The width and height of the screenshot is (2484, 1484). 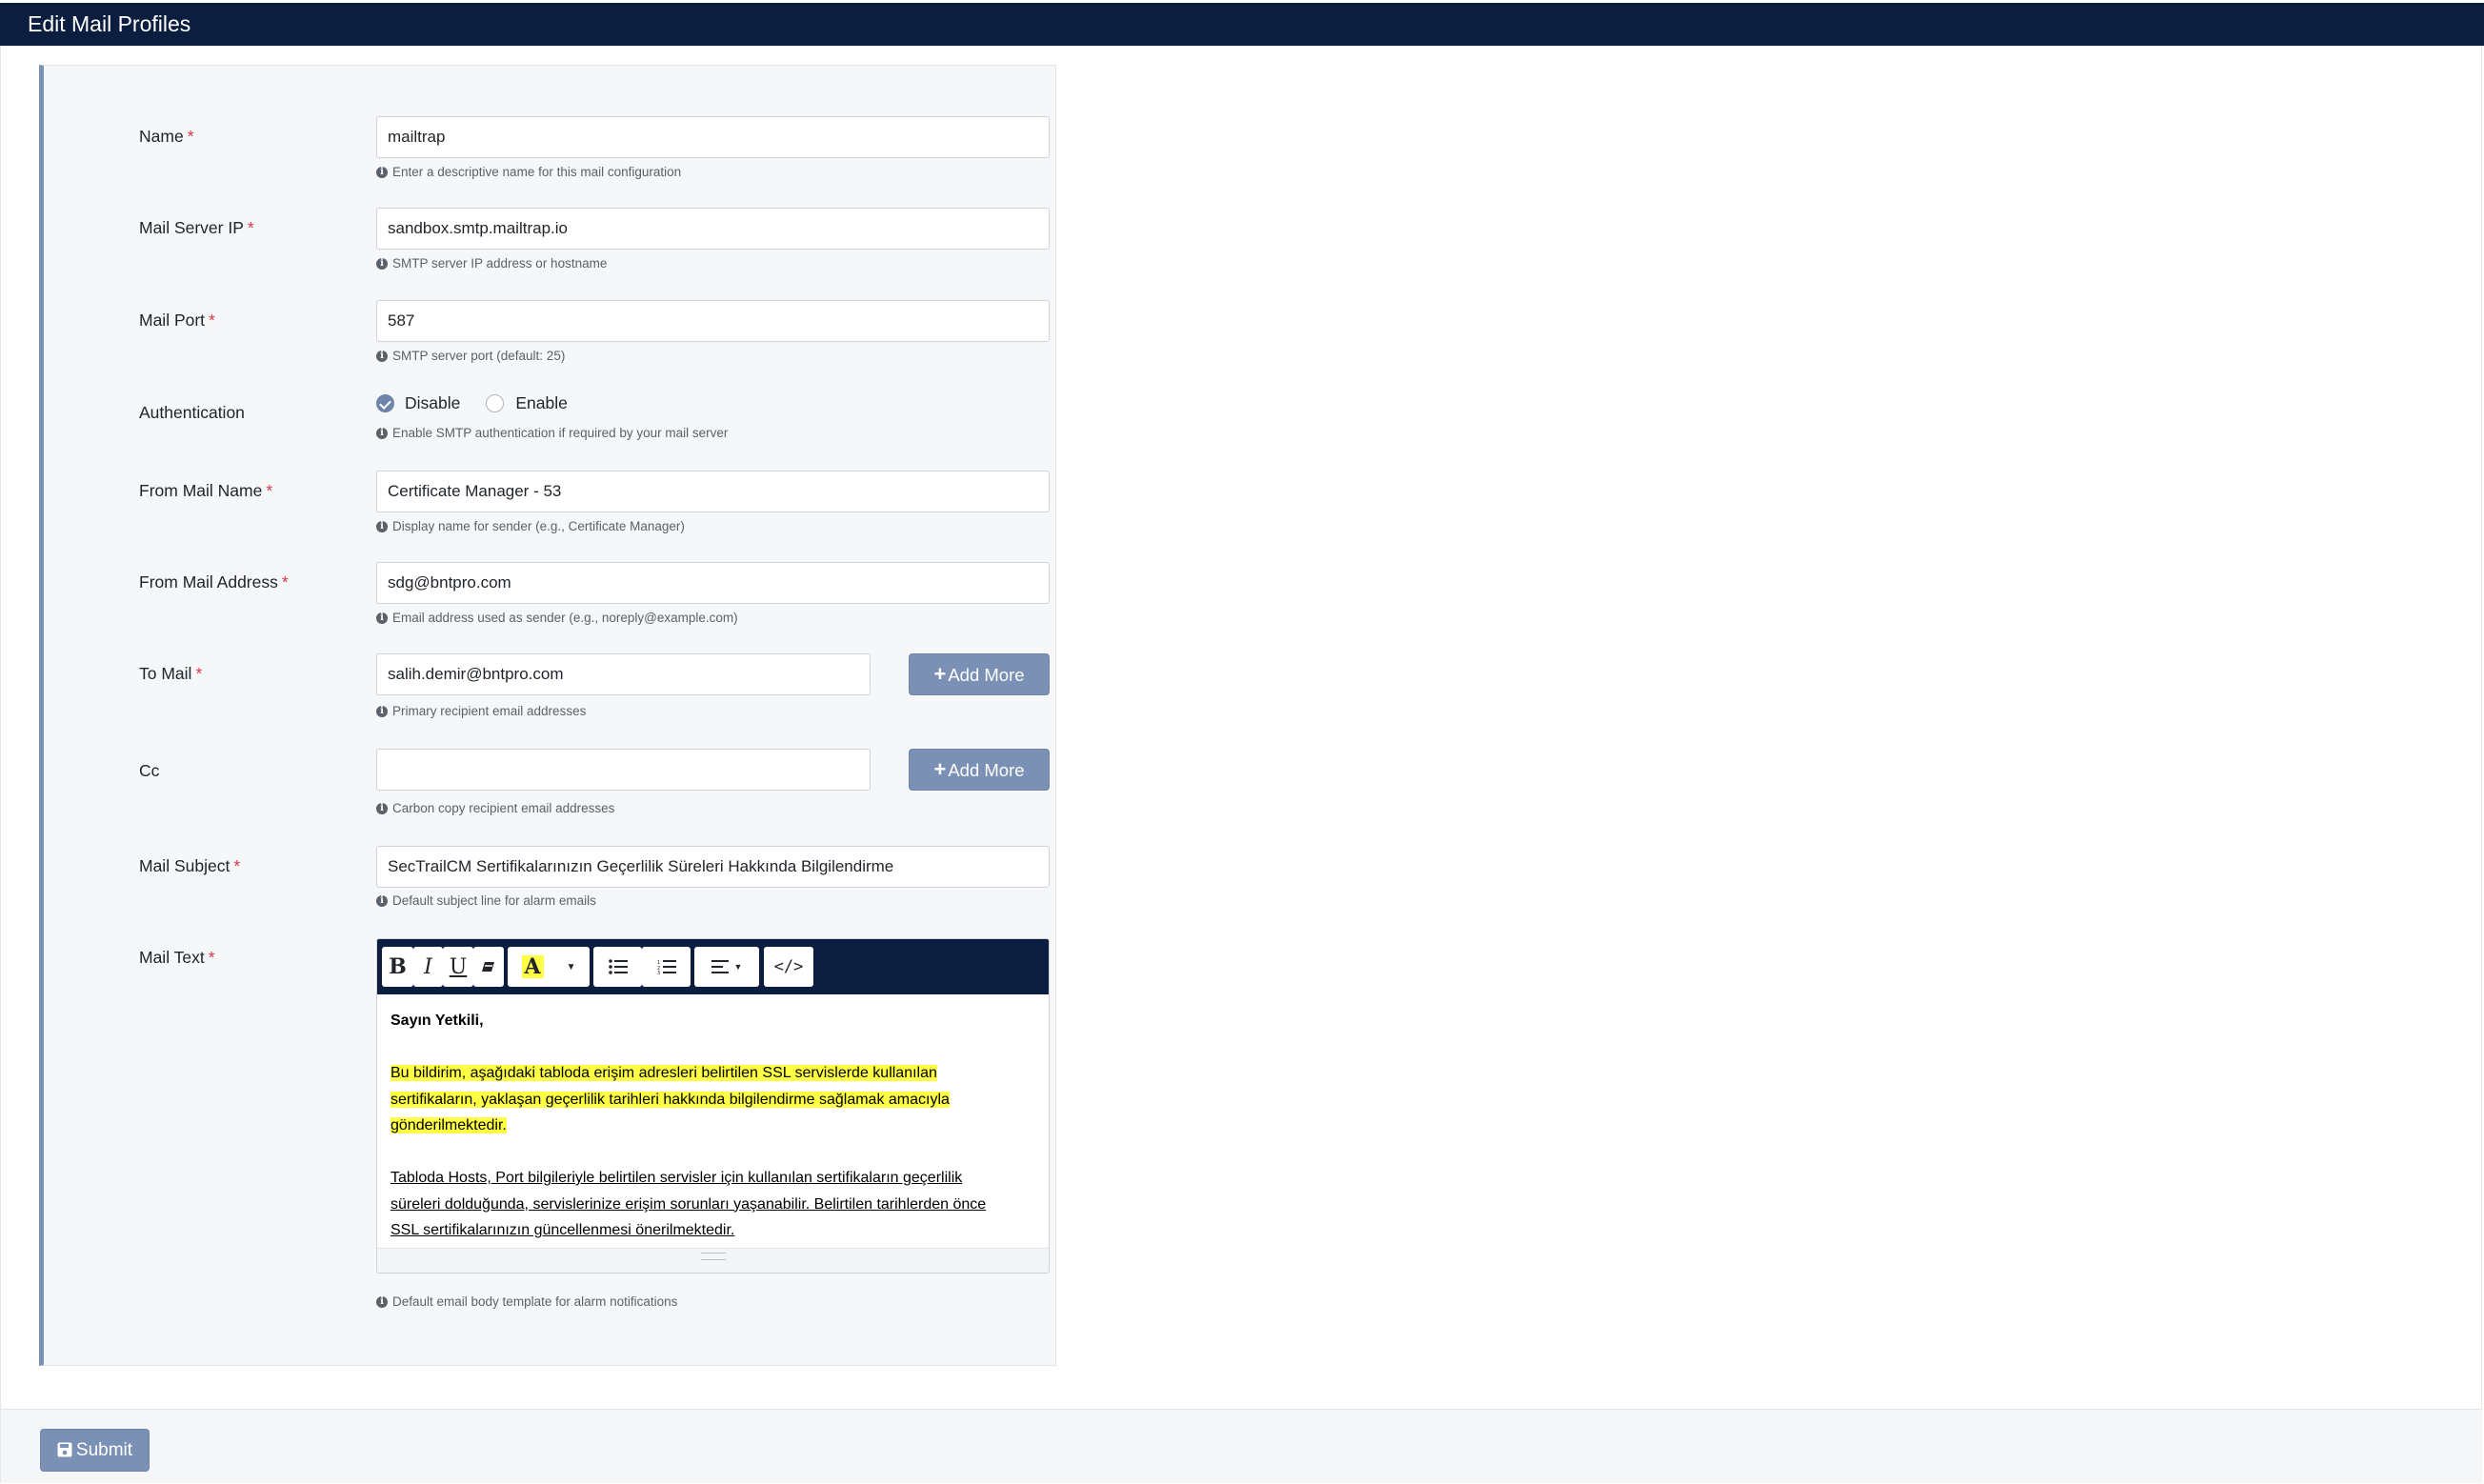 I want to click on align-left-icon, so click(x=720, y=967).